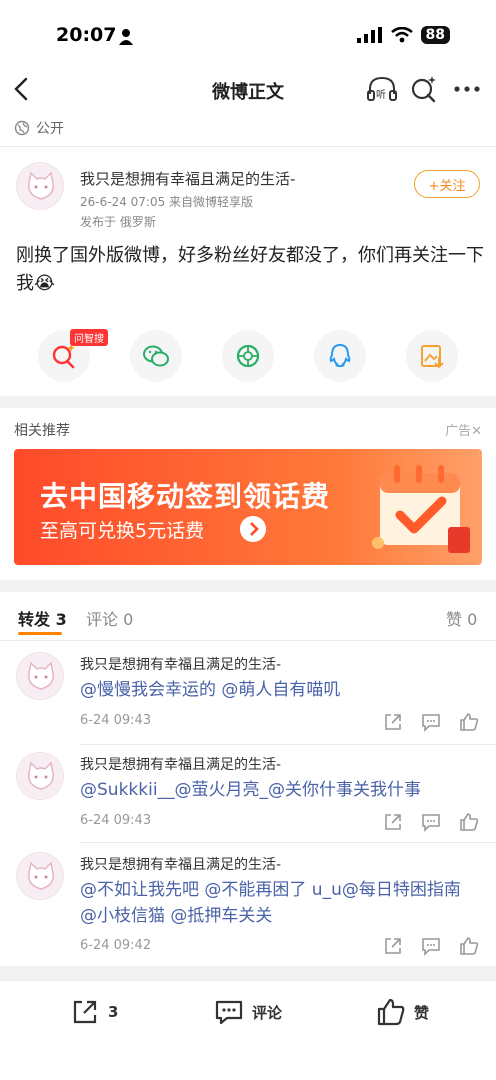 The height and width of the screenshot is (1080, 496). What do you see at coordinates (118, 222) in the screenshot?
I see `post-location: 发布于 俄罗斯` at bounding box center [118, 222].